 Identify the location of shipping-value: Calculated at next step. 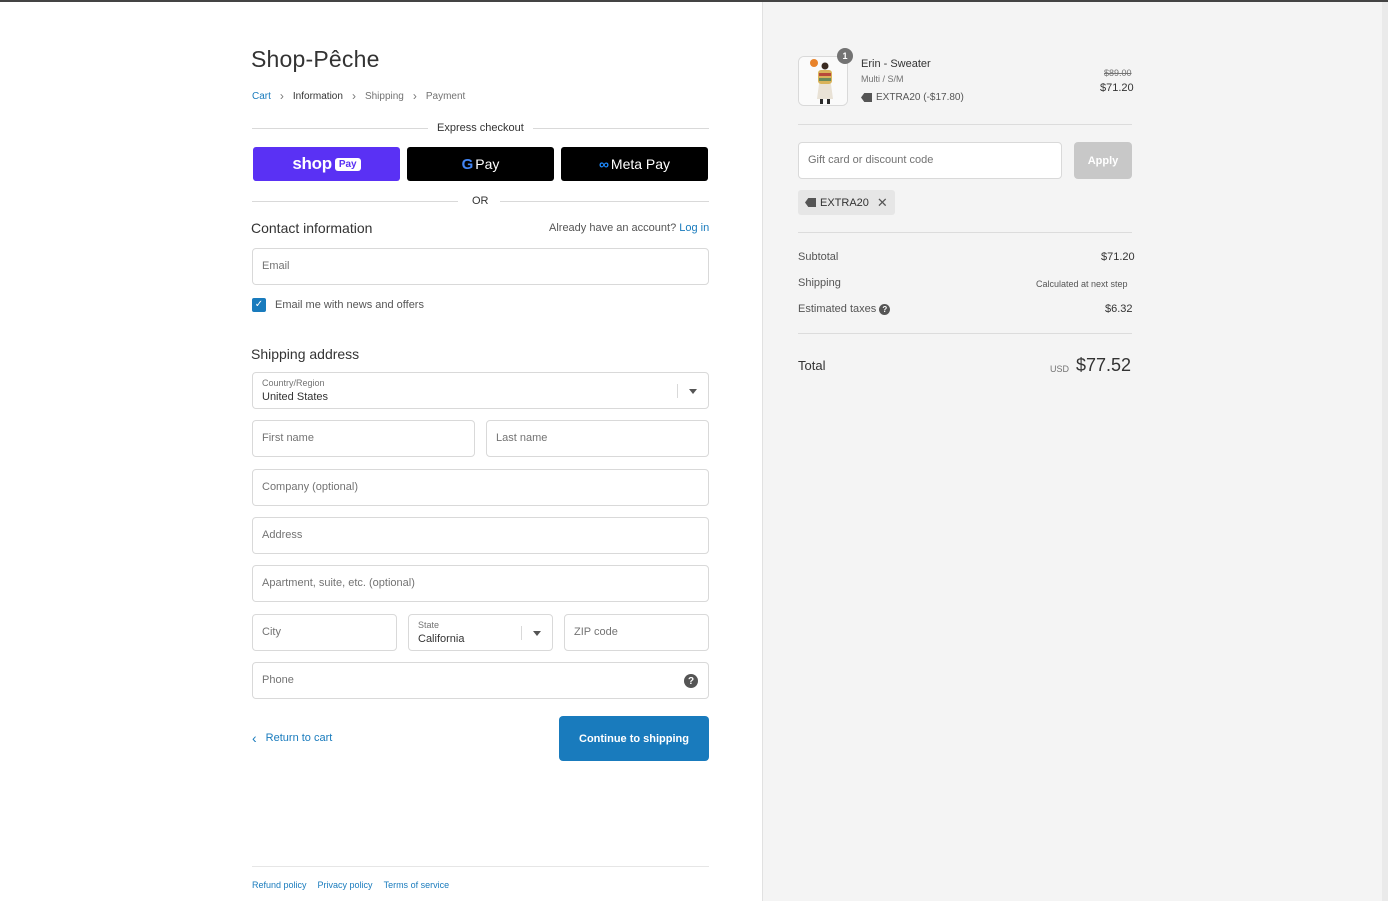
(1082, 284).